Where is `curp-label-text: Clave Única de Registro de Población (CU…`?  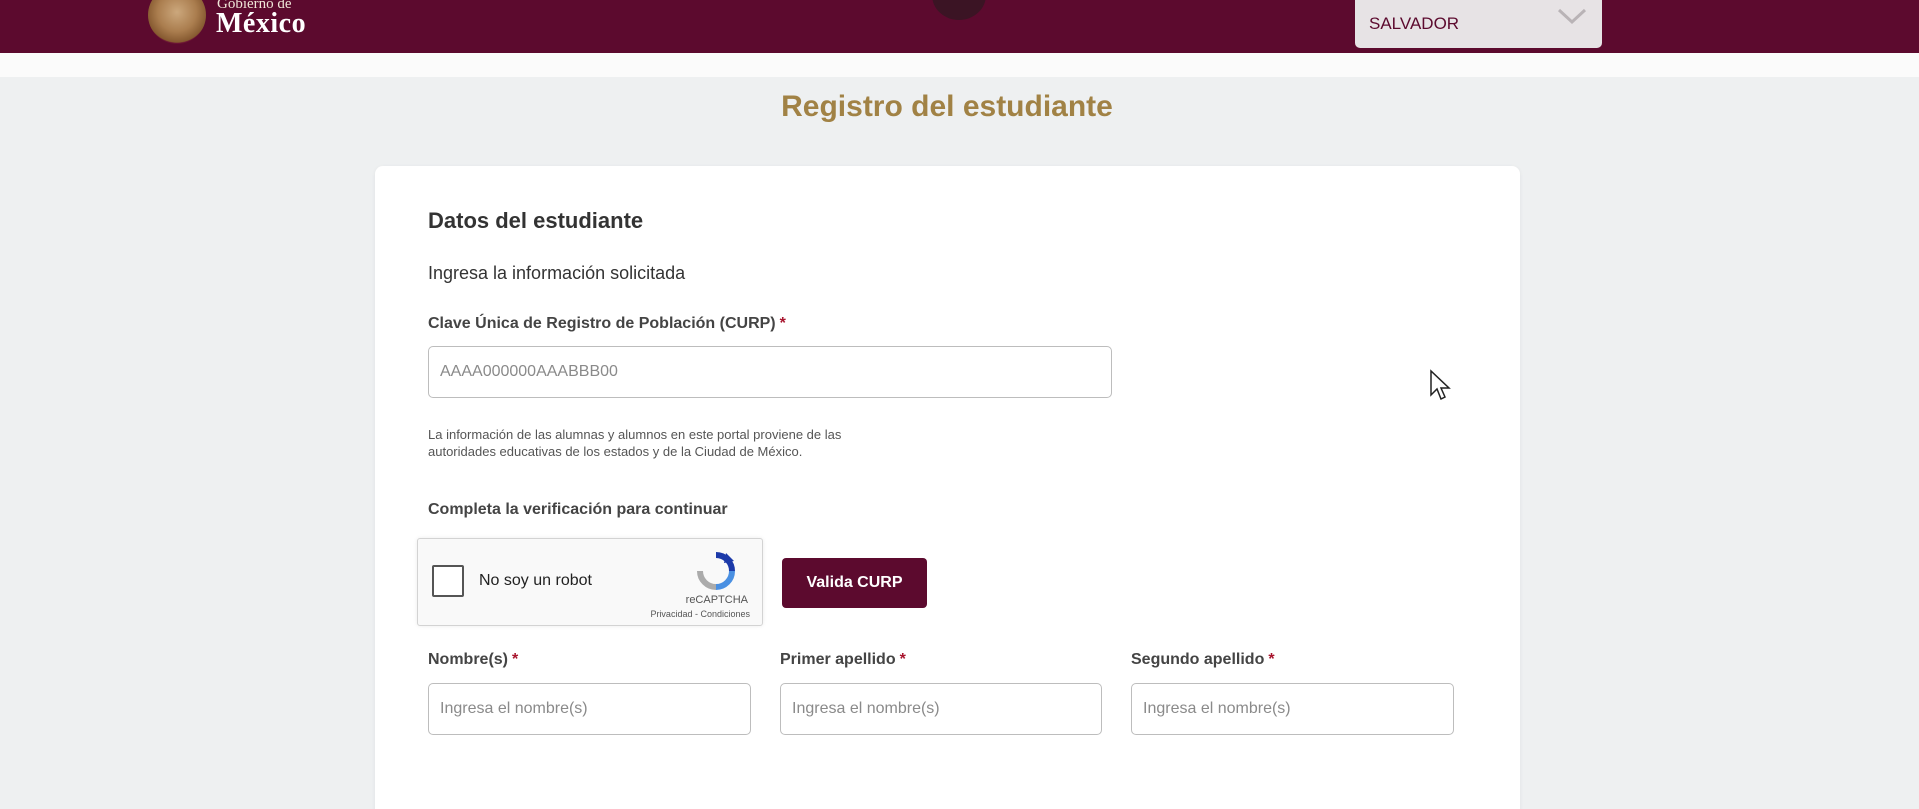 curp-label-text: Clave Única de Registro de Población (CU… is located at coordinates (602, 323).